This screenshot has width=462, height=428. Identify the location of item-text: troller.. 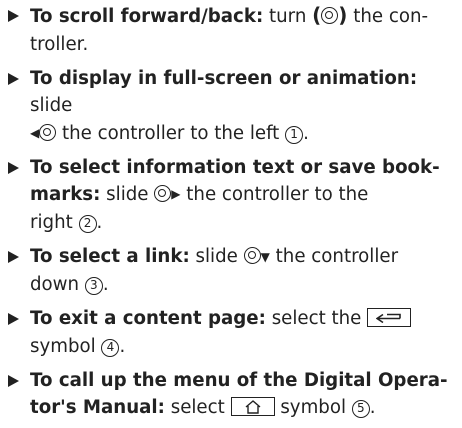
(59, 44).